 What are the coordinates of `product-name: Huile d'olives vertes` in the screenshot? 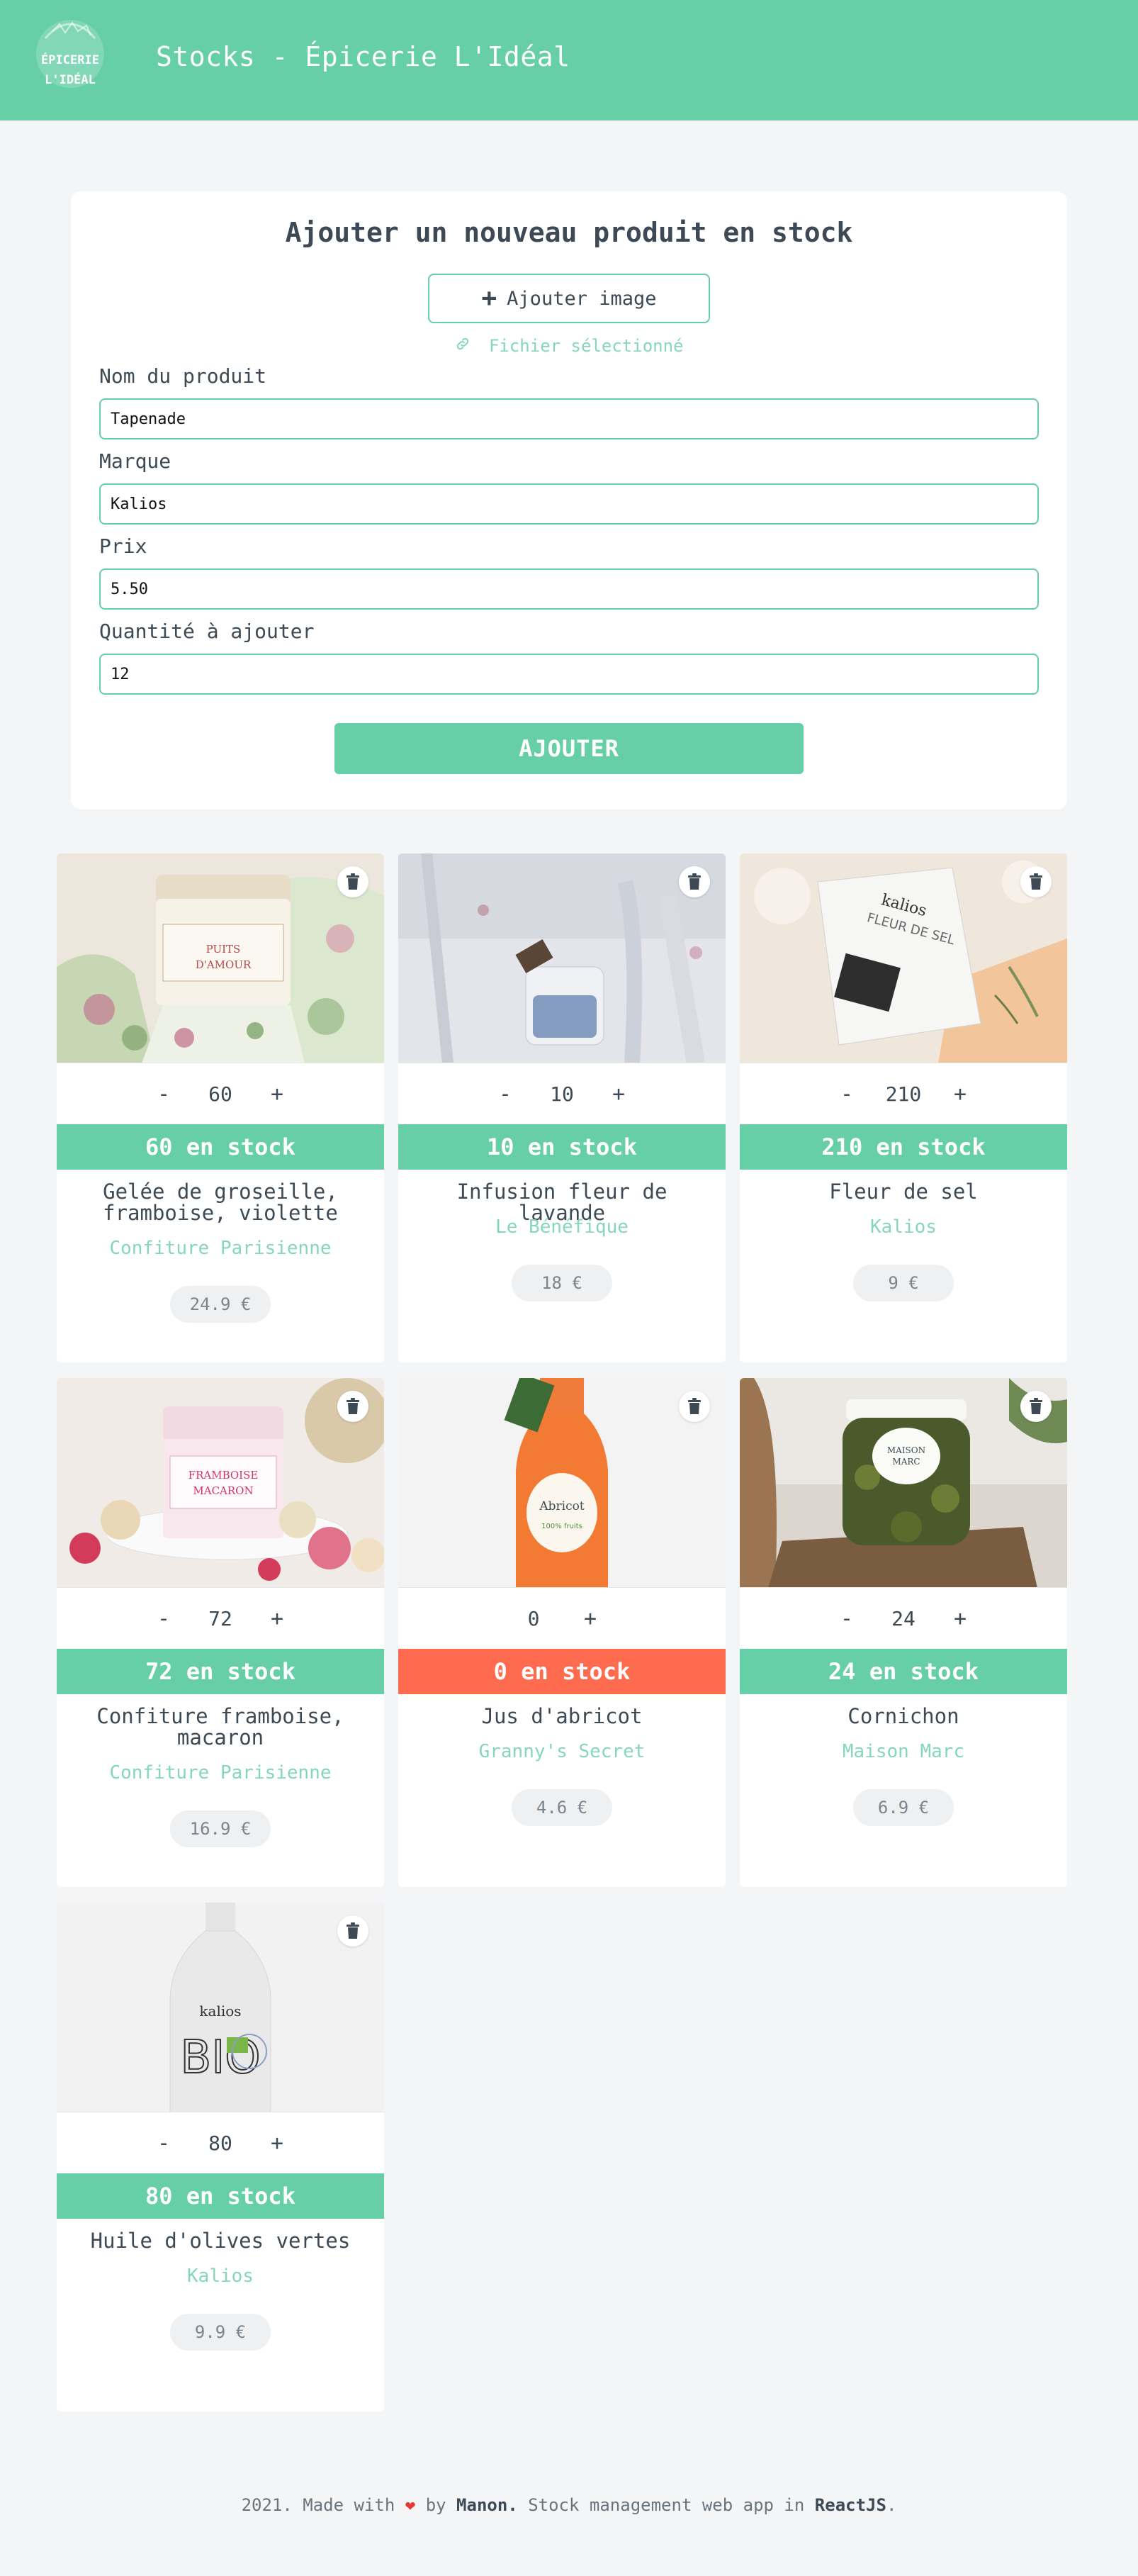 It's located at (220, 2241).